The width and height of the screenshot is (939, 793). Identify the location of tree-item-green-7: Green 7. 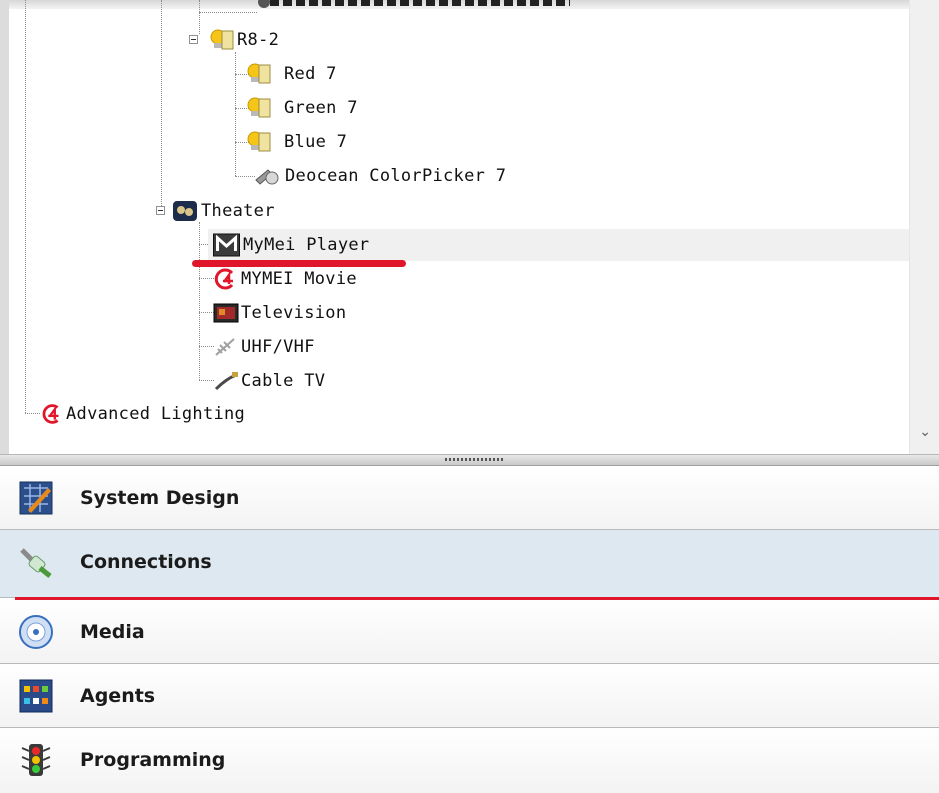
(320, 107).